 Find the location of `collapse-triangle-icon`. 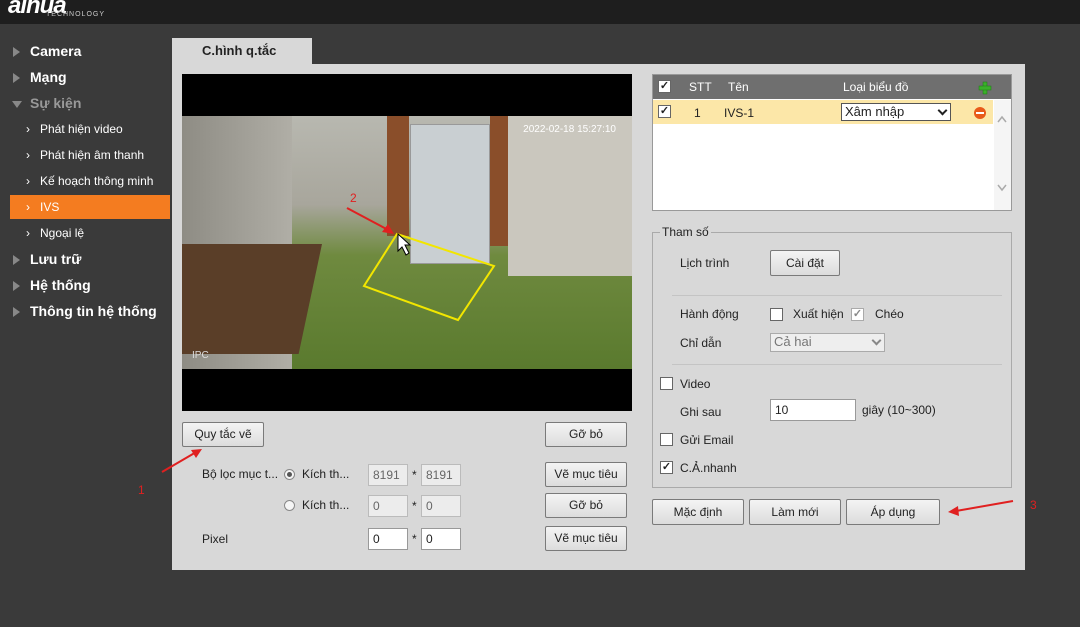

collapse-triangle-icon is located at coordinates (17, 104).